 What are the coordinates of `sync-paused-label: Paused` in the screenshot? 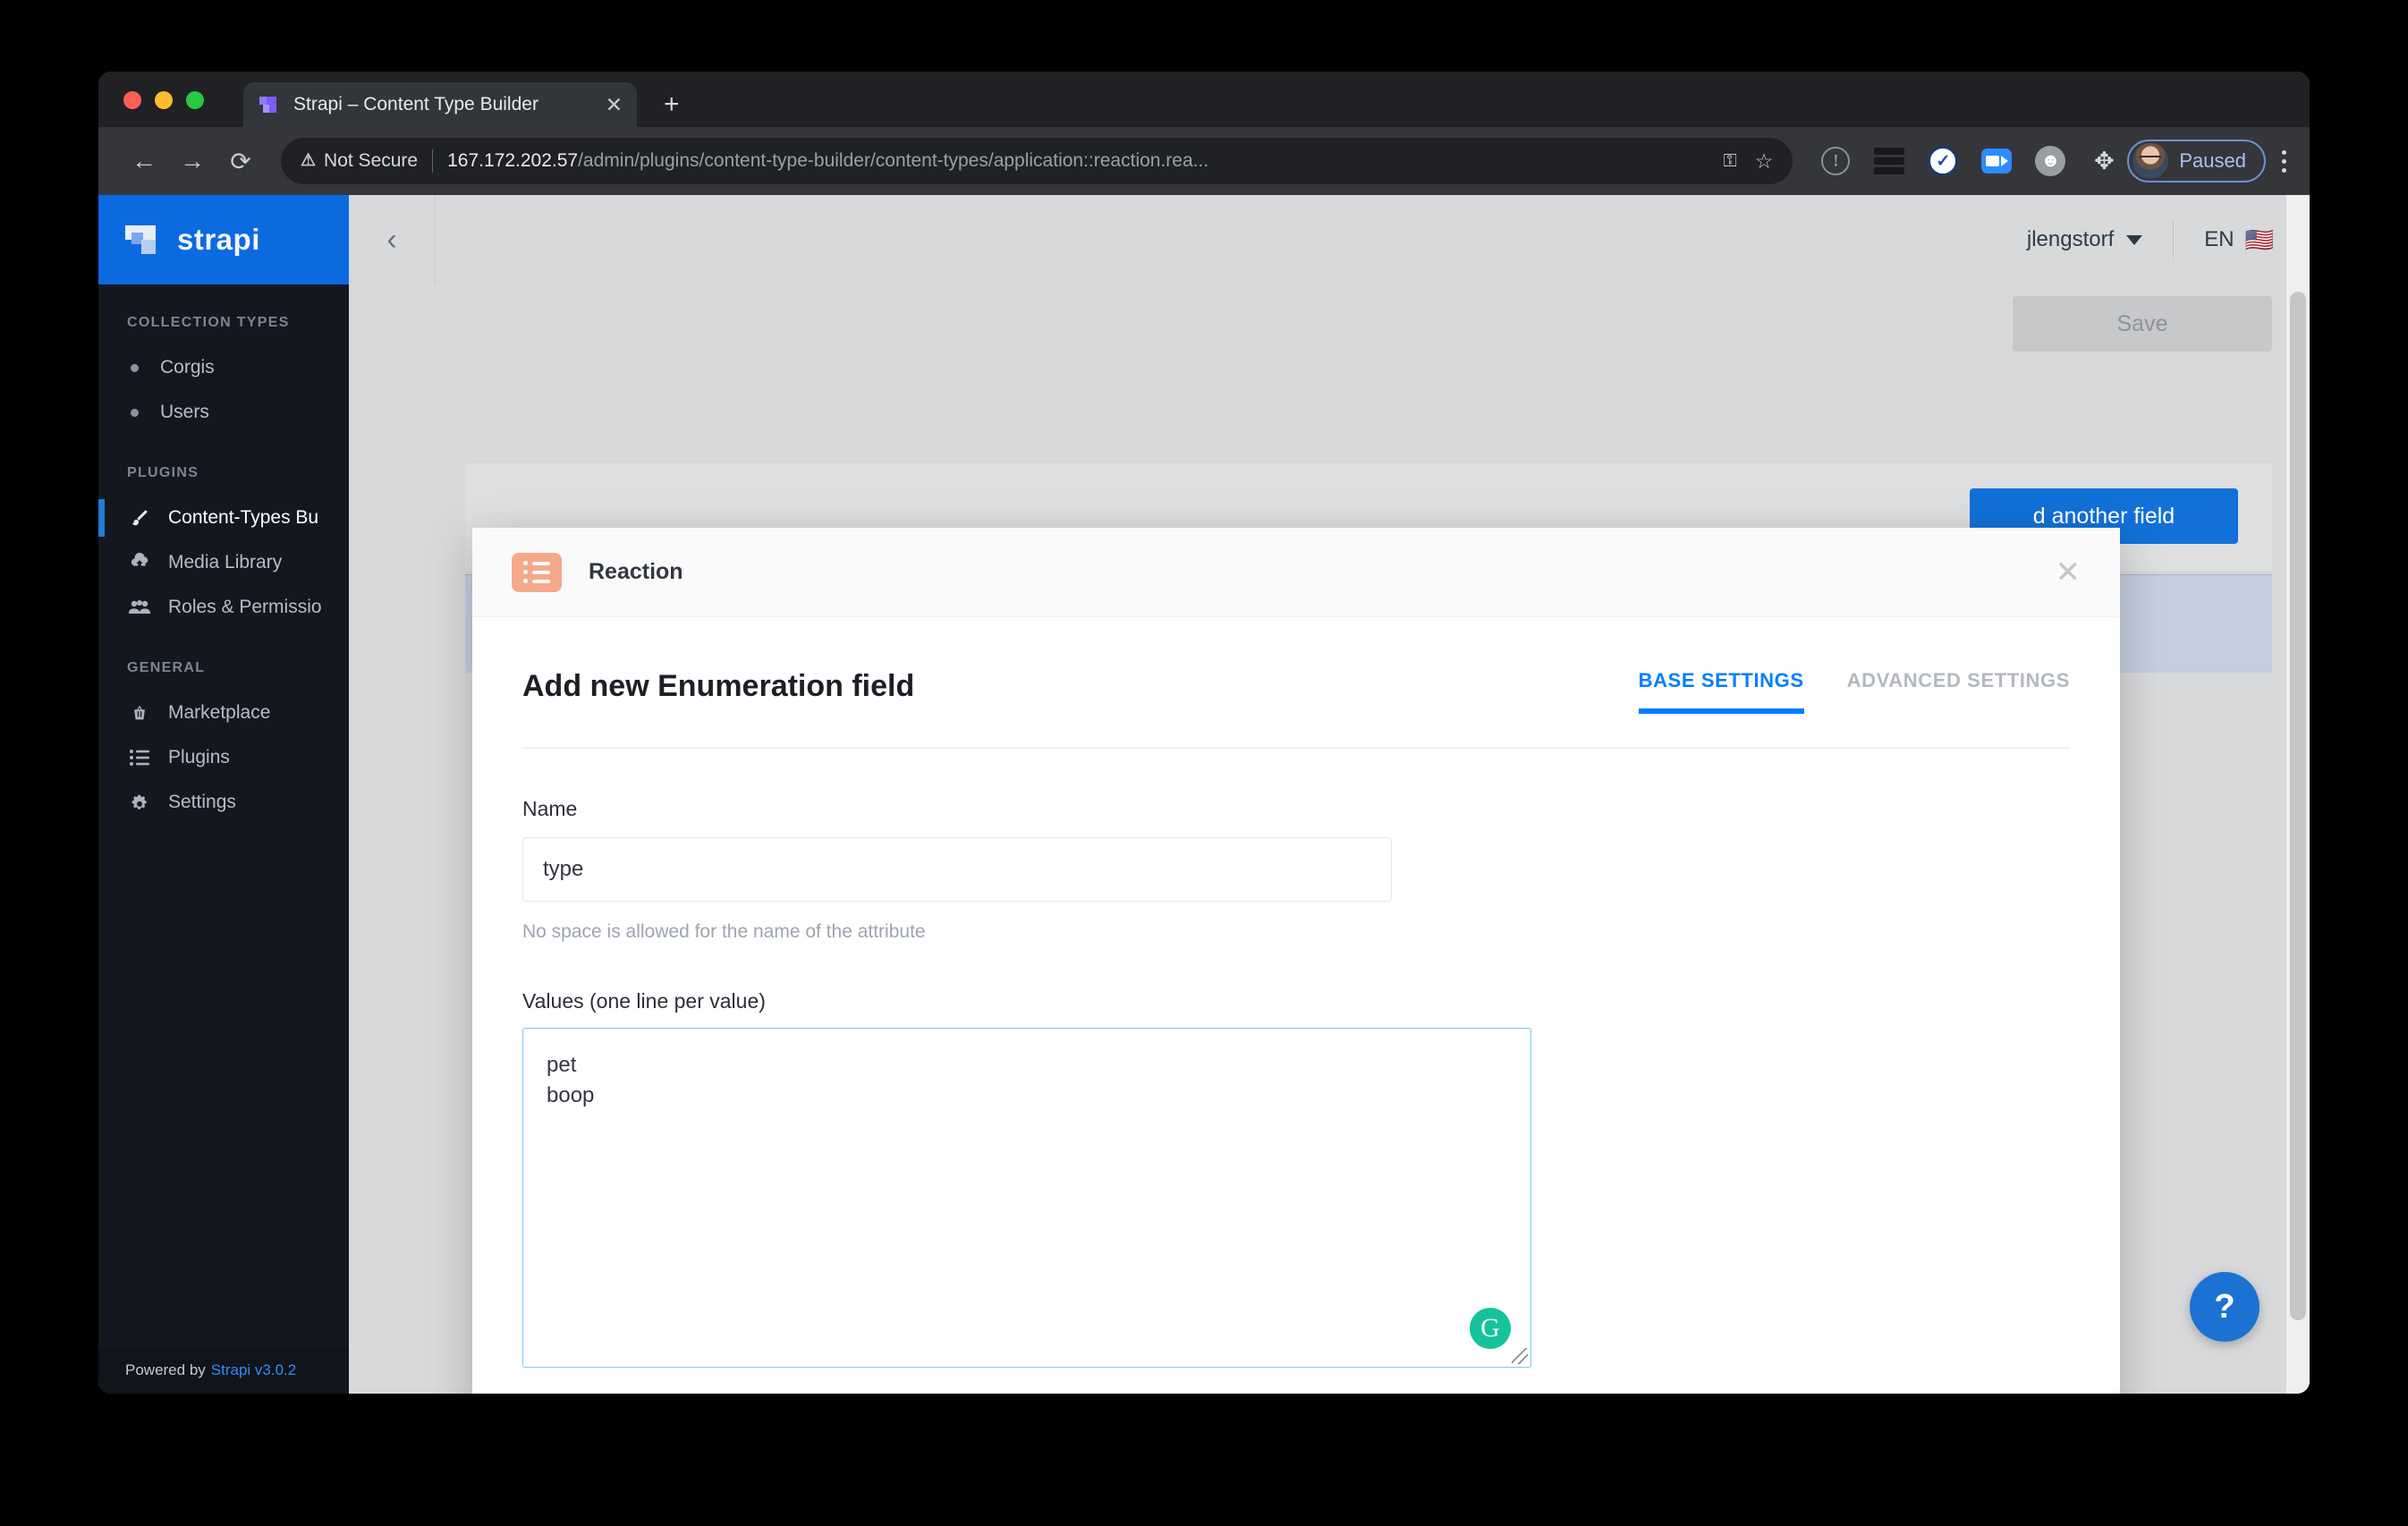 It's located at (2212, 160).